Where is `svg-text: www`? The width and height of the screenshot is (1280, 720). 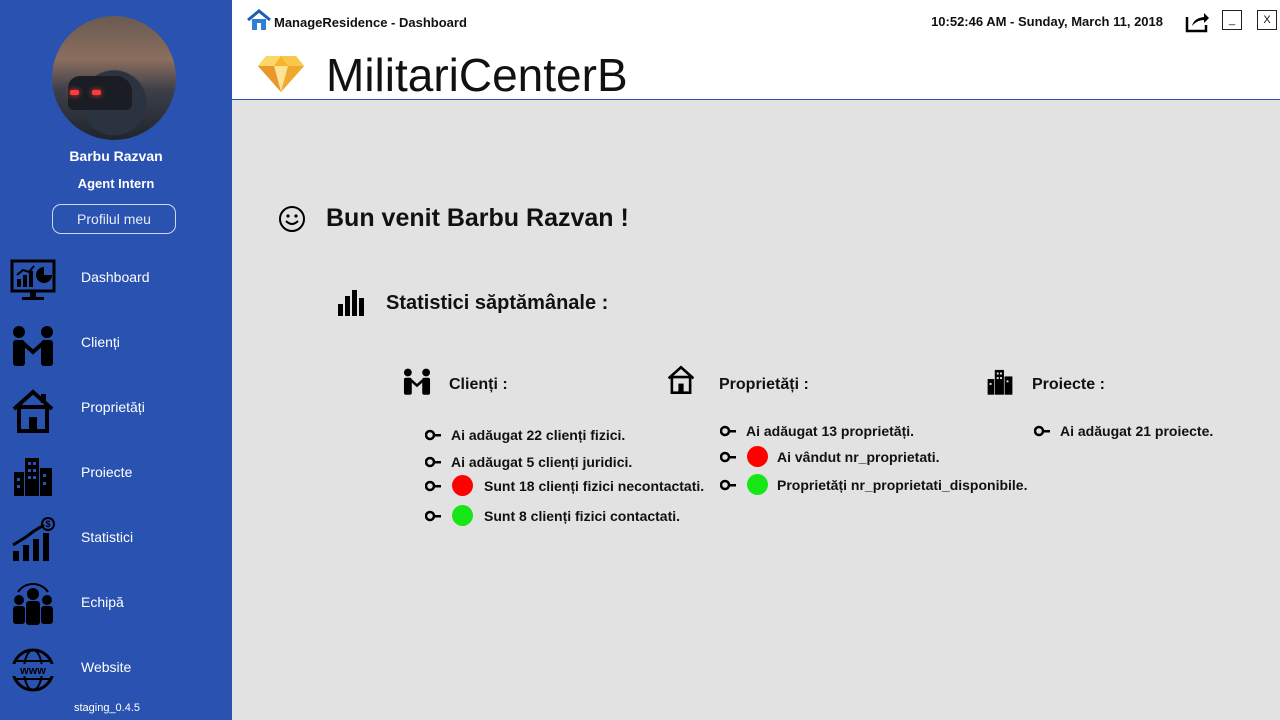 svg-text: www is located at coordinates (32, 671).